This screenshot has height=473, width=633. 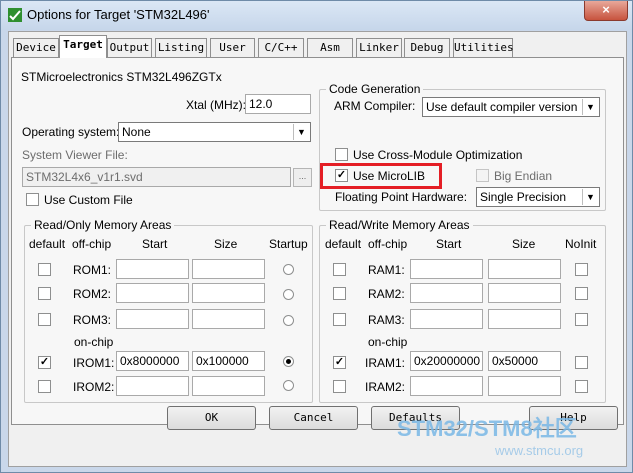 What do you see at coordinates (228, 361) in the screenshot?
I see `irom1-size-input: 0x100000` at bounding box center [228, 361].